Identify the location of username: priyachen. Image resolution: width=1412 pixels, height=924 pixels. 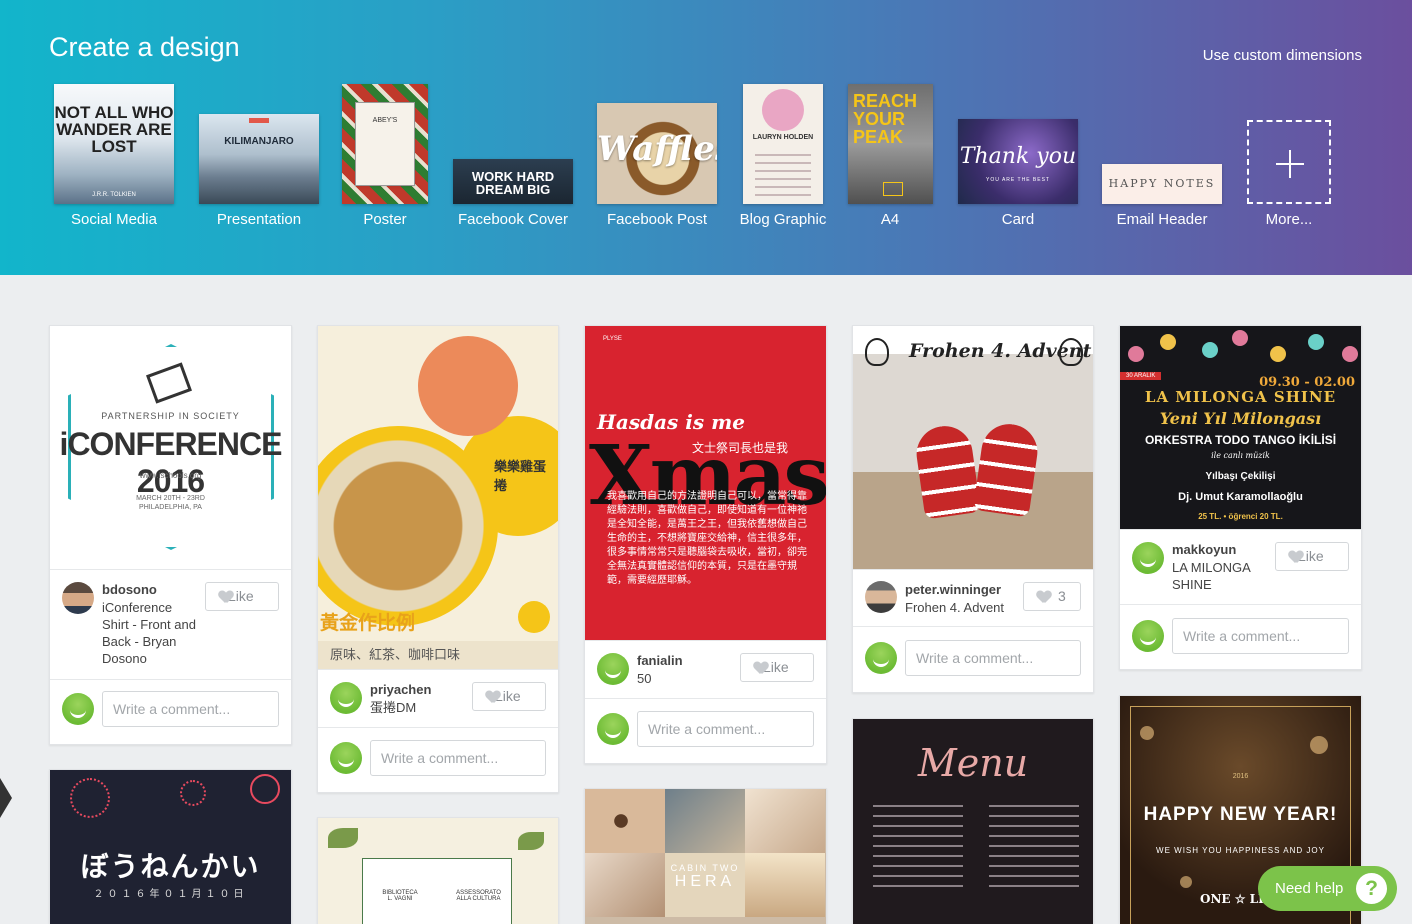
(400, 689).